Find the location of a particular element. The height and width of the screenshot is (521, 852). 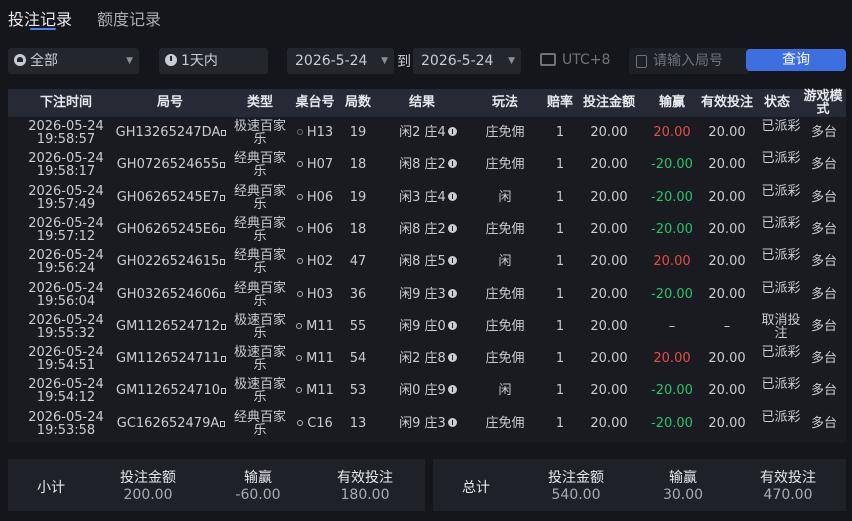

round-id-cell: GM1126524711 is located at coordinates (171, 359).